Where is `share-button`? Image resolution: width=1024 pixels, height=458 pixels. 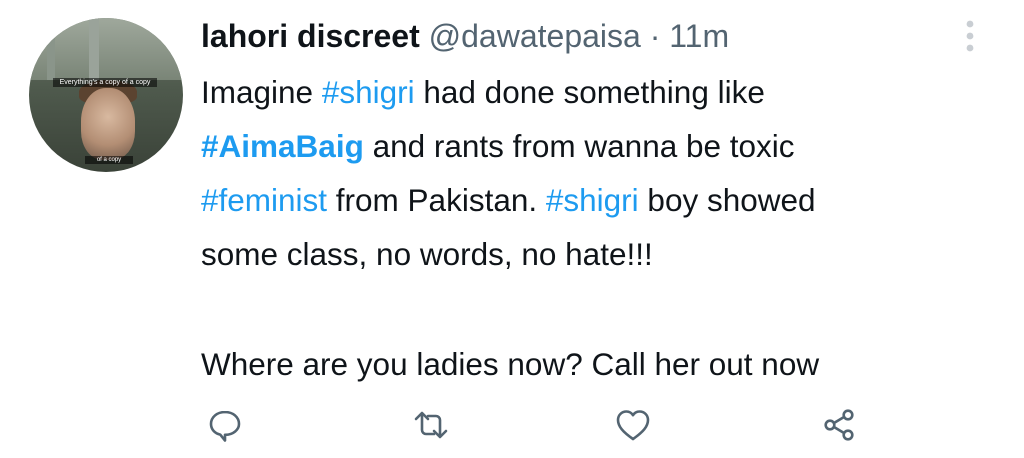
share-button is located at coordinates (839, 425).